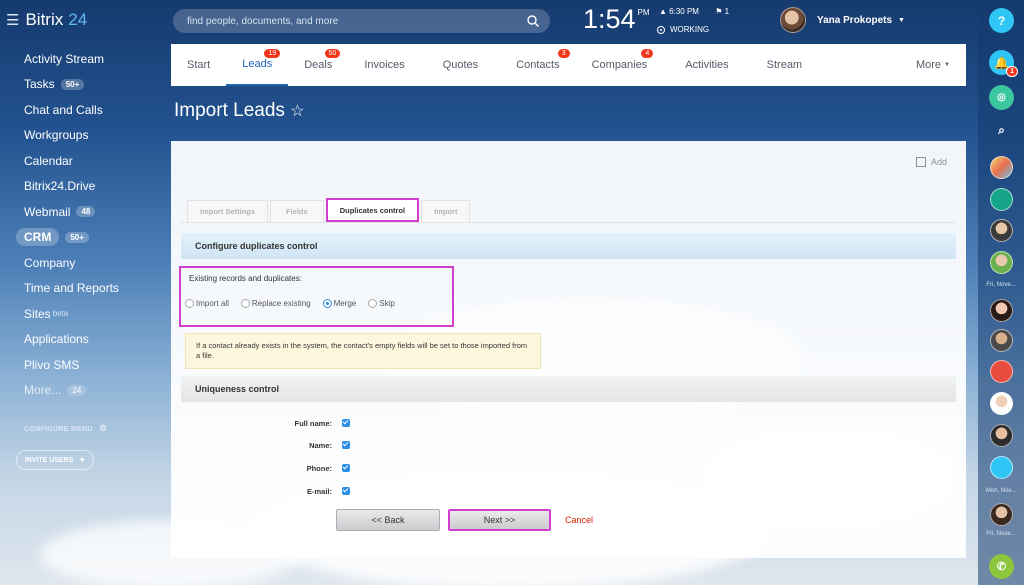 Image resolution: width=1024 pixels, height=585 pixels. What do you see at coordinates (38, 237) in the screenshot?
I see `sidebar-item-label: CRM` at bounding box center [38, 237].